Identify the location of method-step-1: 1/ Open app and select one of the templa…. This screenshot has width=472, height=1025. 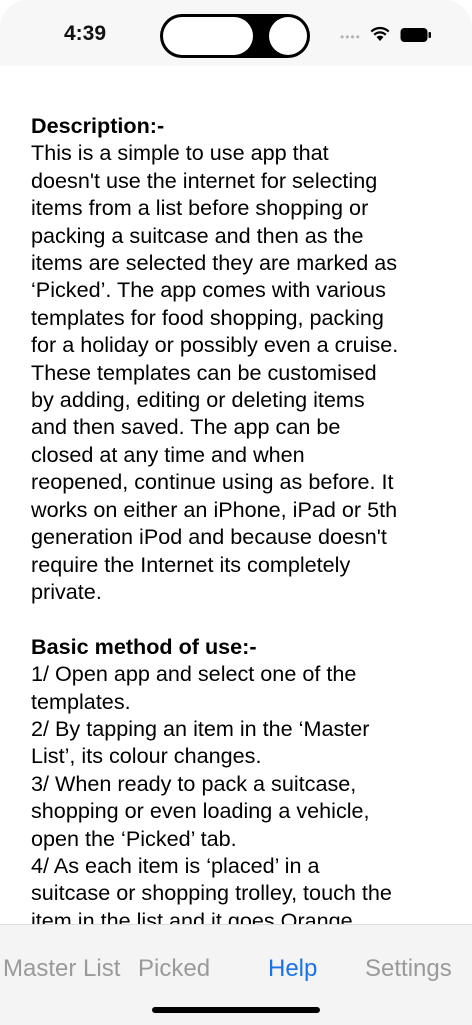
(194, 687).